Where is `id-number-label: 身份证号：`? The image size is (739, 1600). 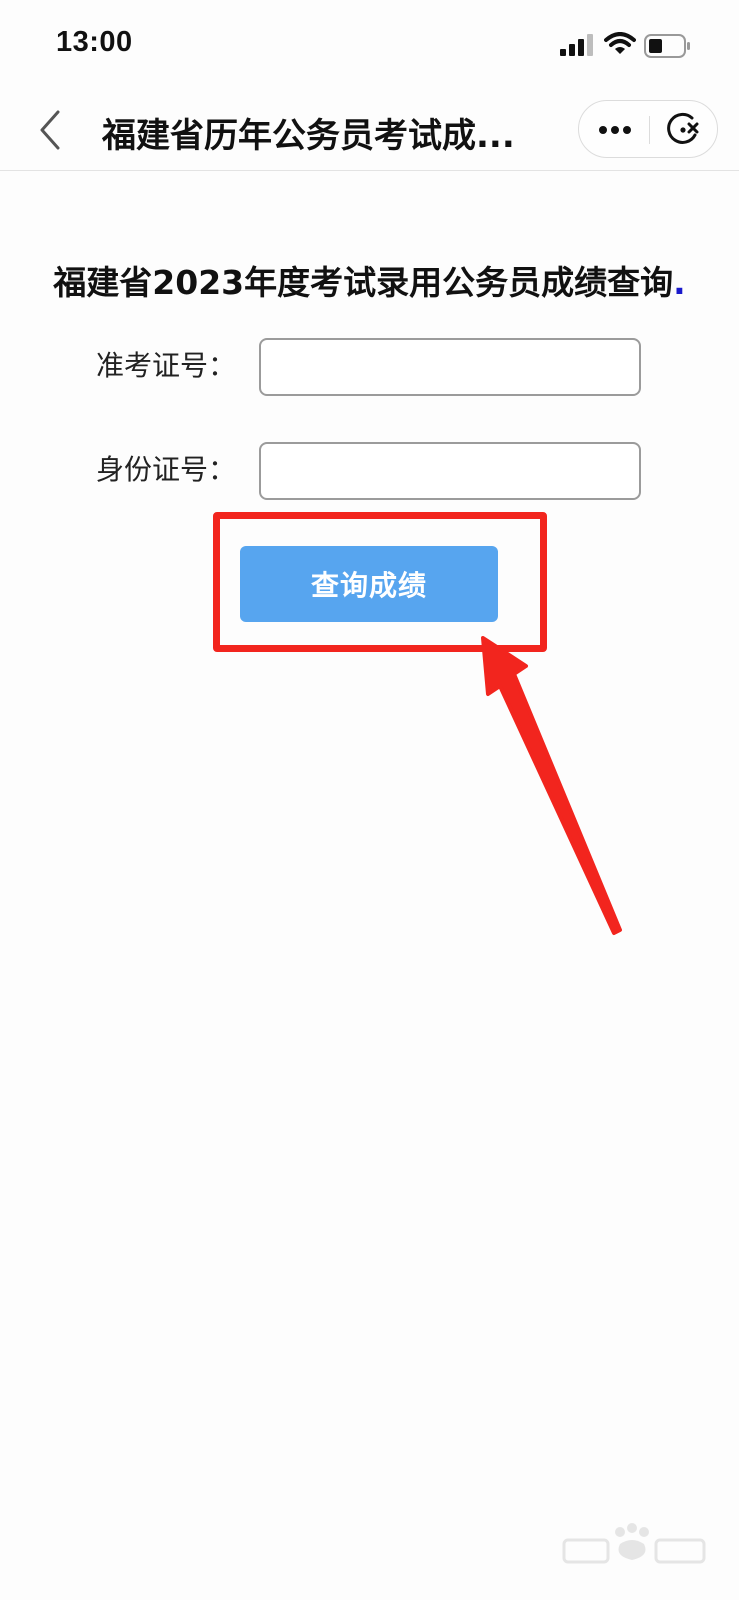 id-number-label: 身份证号： is located at coordinates (166, 469).